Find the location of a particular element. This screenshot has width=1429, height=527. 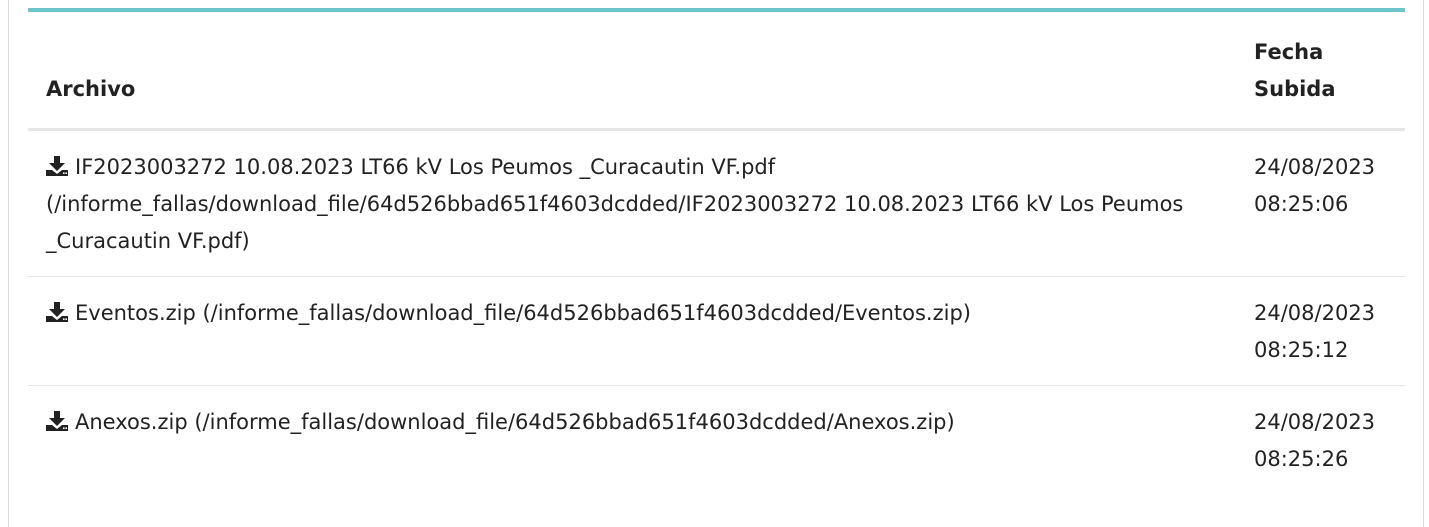

column-header-date: Fecha Subida is located at coordinates (1320, 71).